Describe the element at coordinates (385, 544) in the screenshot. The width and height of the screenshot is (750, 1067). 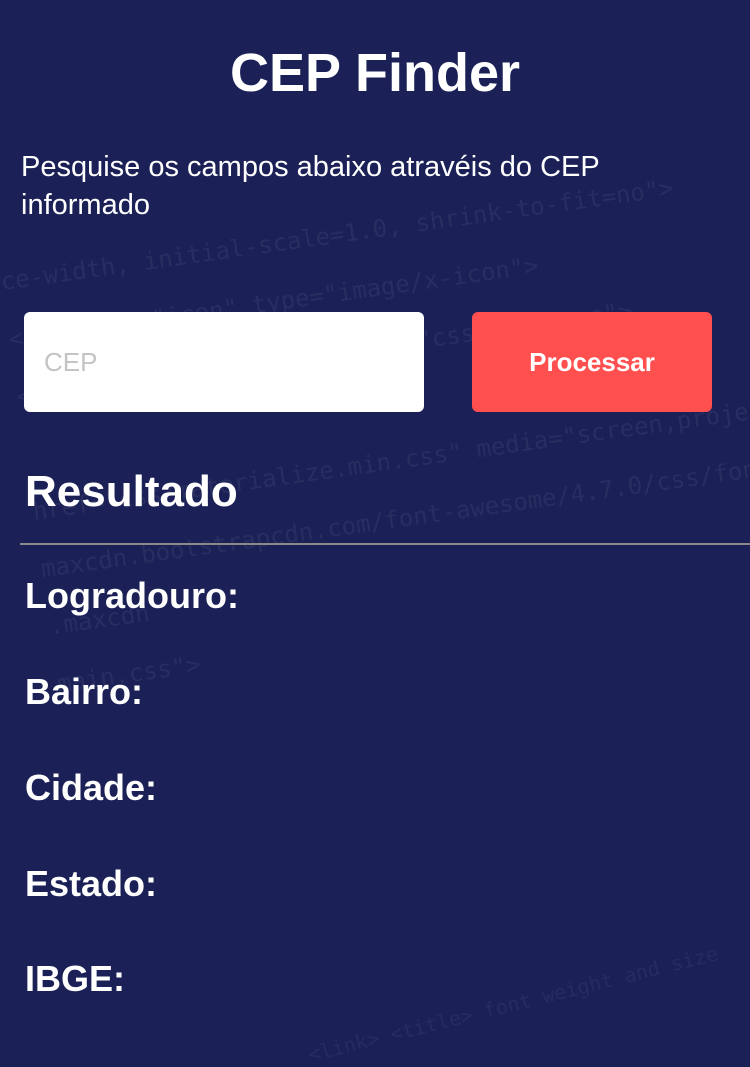
I see `result-divider` at that location.